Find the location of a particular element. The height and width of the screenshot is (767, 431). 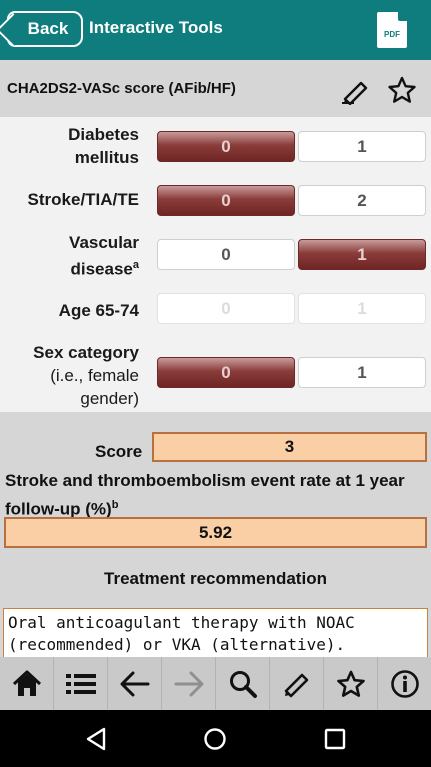

pdf-icon: PDF is located at coordinates (392, 30).